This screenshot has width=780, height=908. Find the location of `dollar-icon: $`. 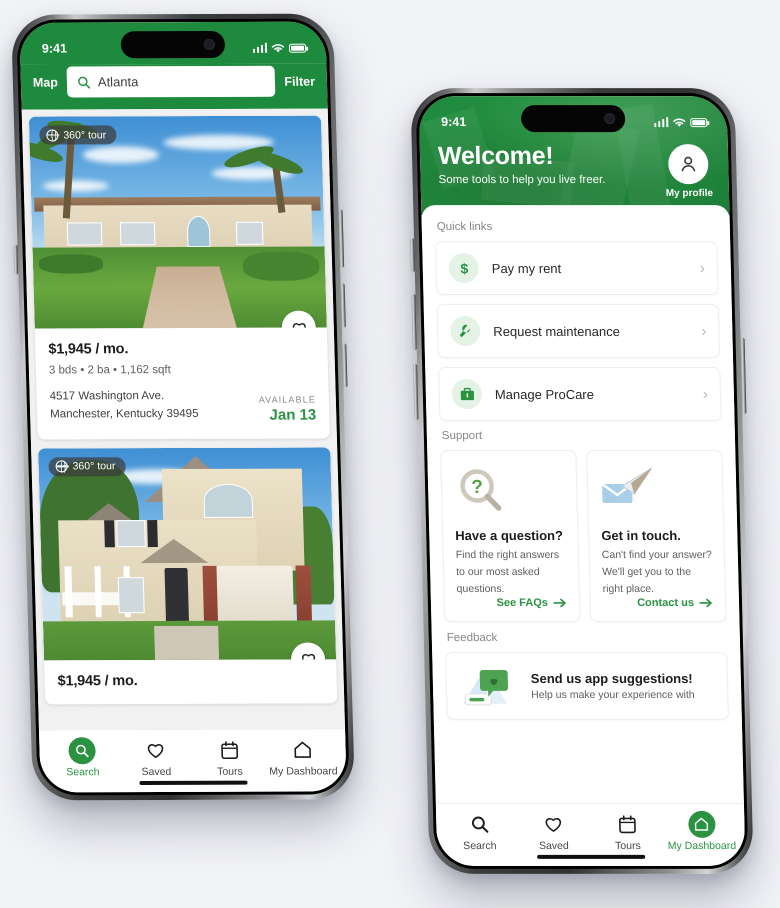

dollar-icon: $ is located at coordinates (464, 268).